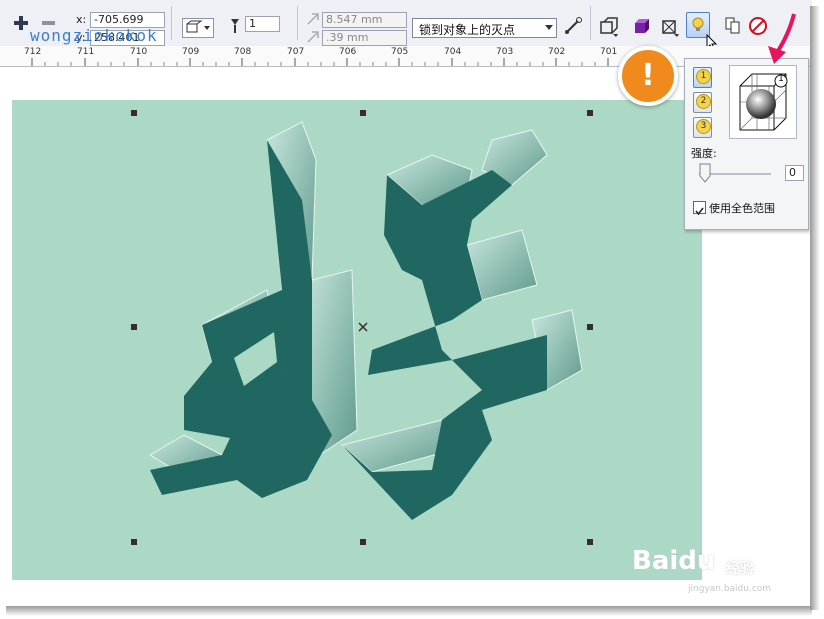  Describe the element at coordinates (609, 52) in the screenshot. I see `ruler-label: 701` at that location.